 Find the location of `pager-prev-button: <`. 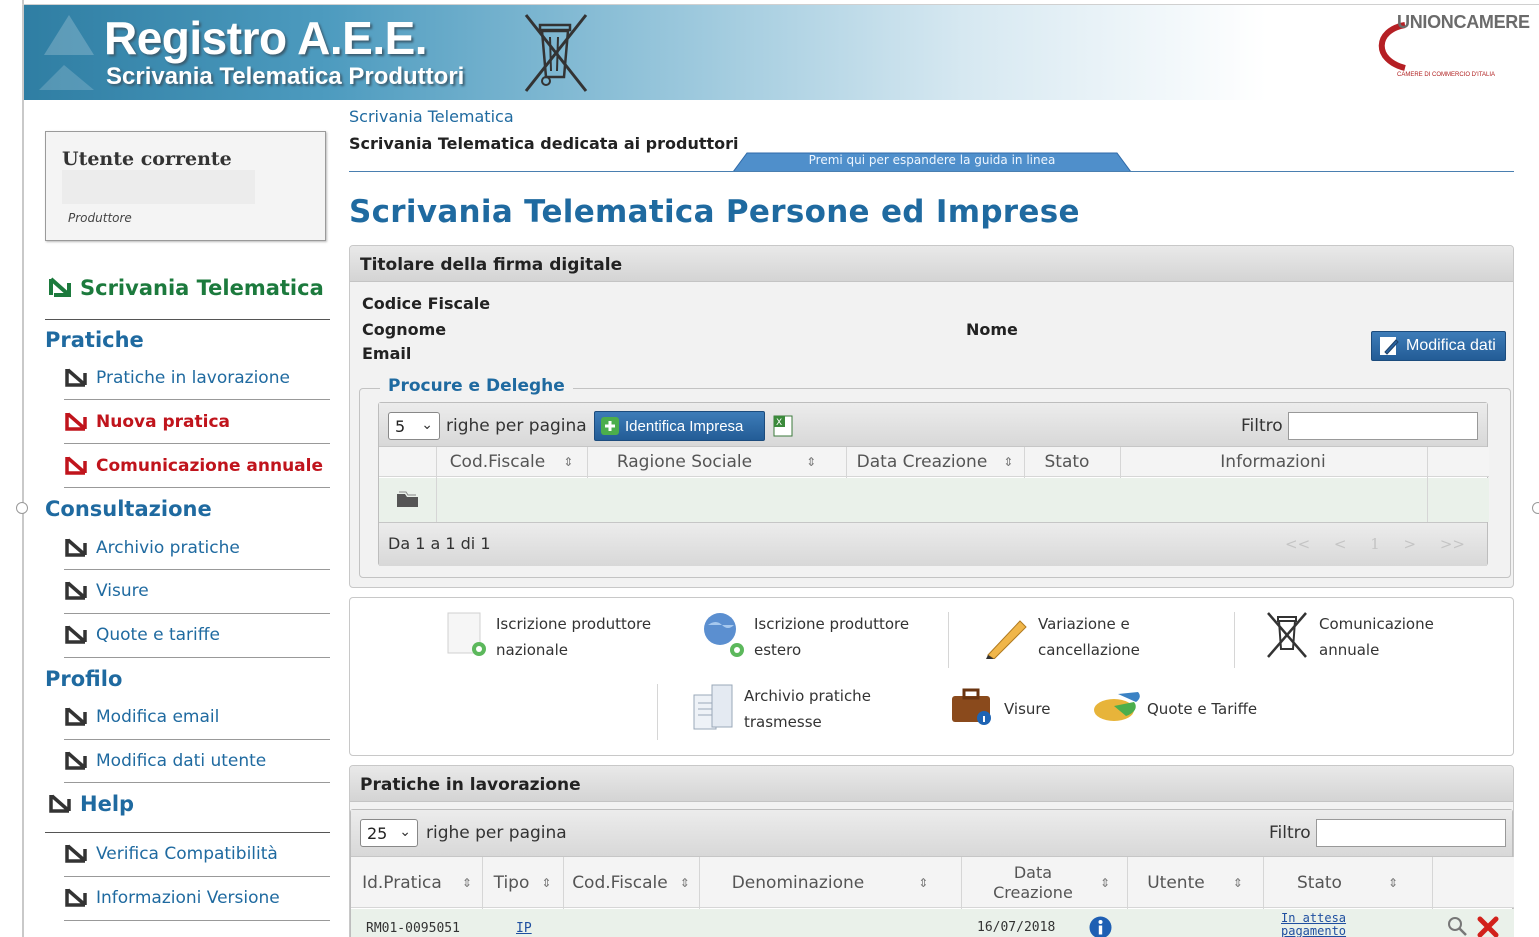

pager-prev-button: < is located at coordinates (1340, 544).